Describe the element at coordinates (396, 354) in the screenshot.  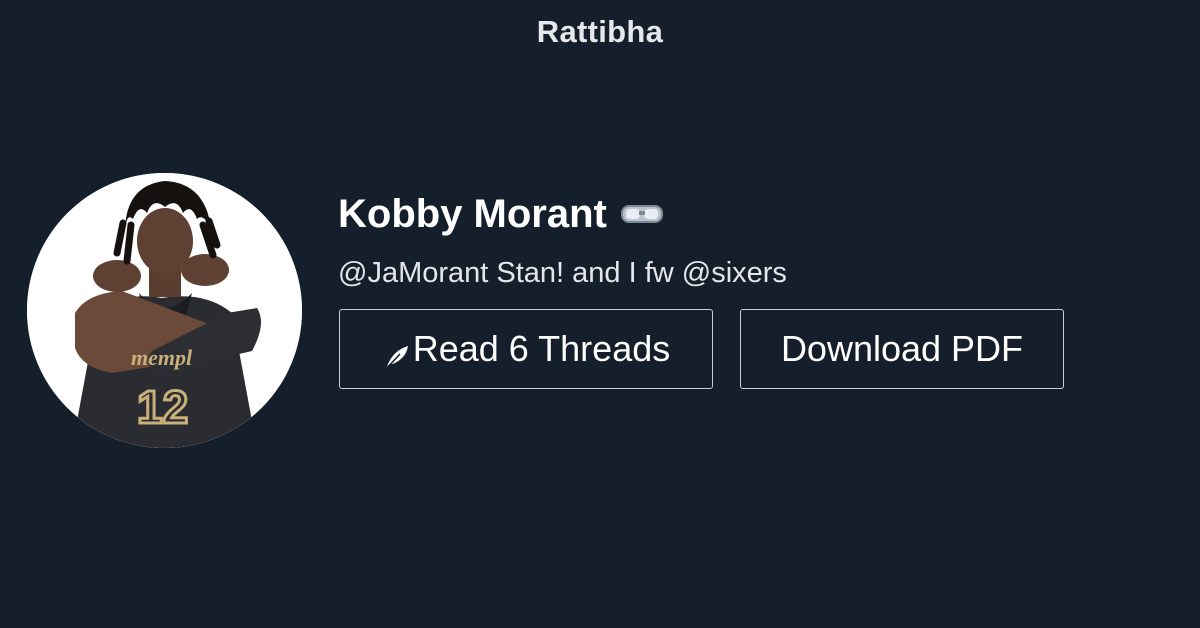
I see `feather-icon` at that location.